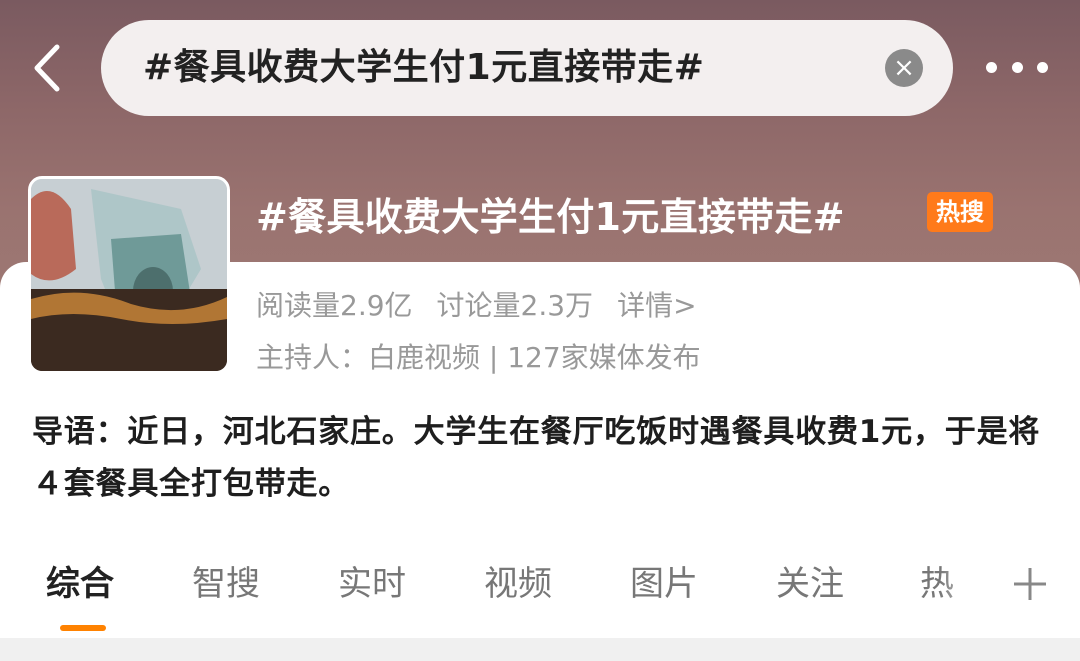 This screenshot has height=661, width=1080. What do you see at coordinates (518, 580) in the screenshot?
I see `tab-video: 视频` at bounding box center [518, 580].